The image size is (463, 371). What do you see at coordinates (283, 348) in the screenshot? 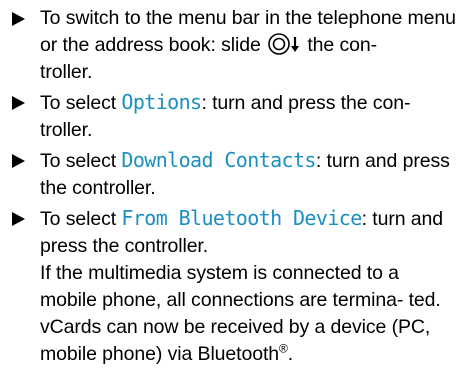
I see `registered-mark: ®` at bounding box center [283, 348].